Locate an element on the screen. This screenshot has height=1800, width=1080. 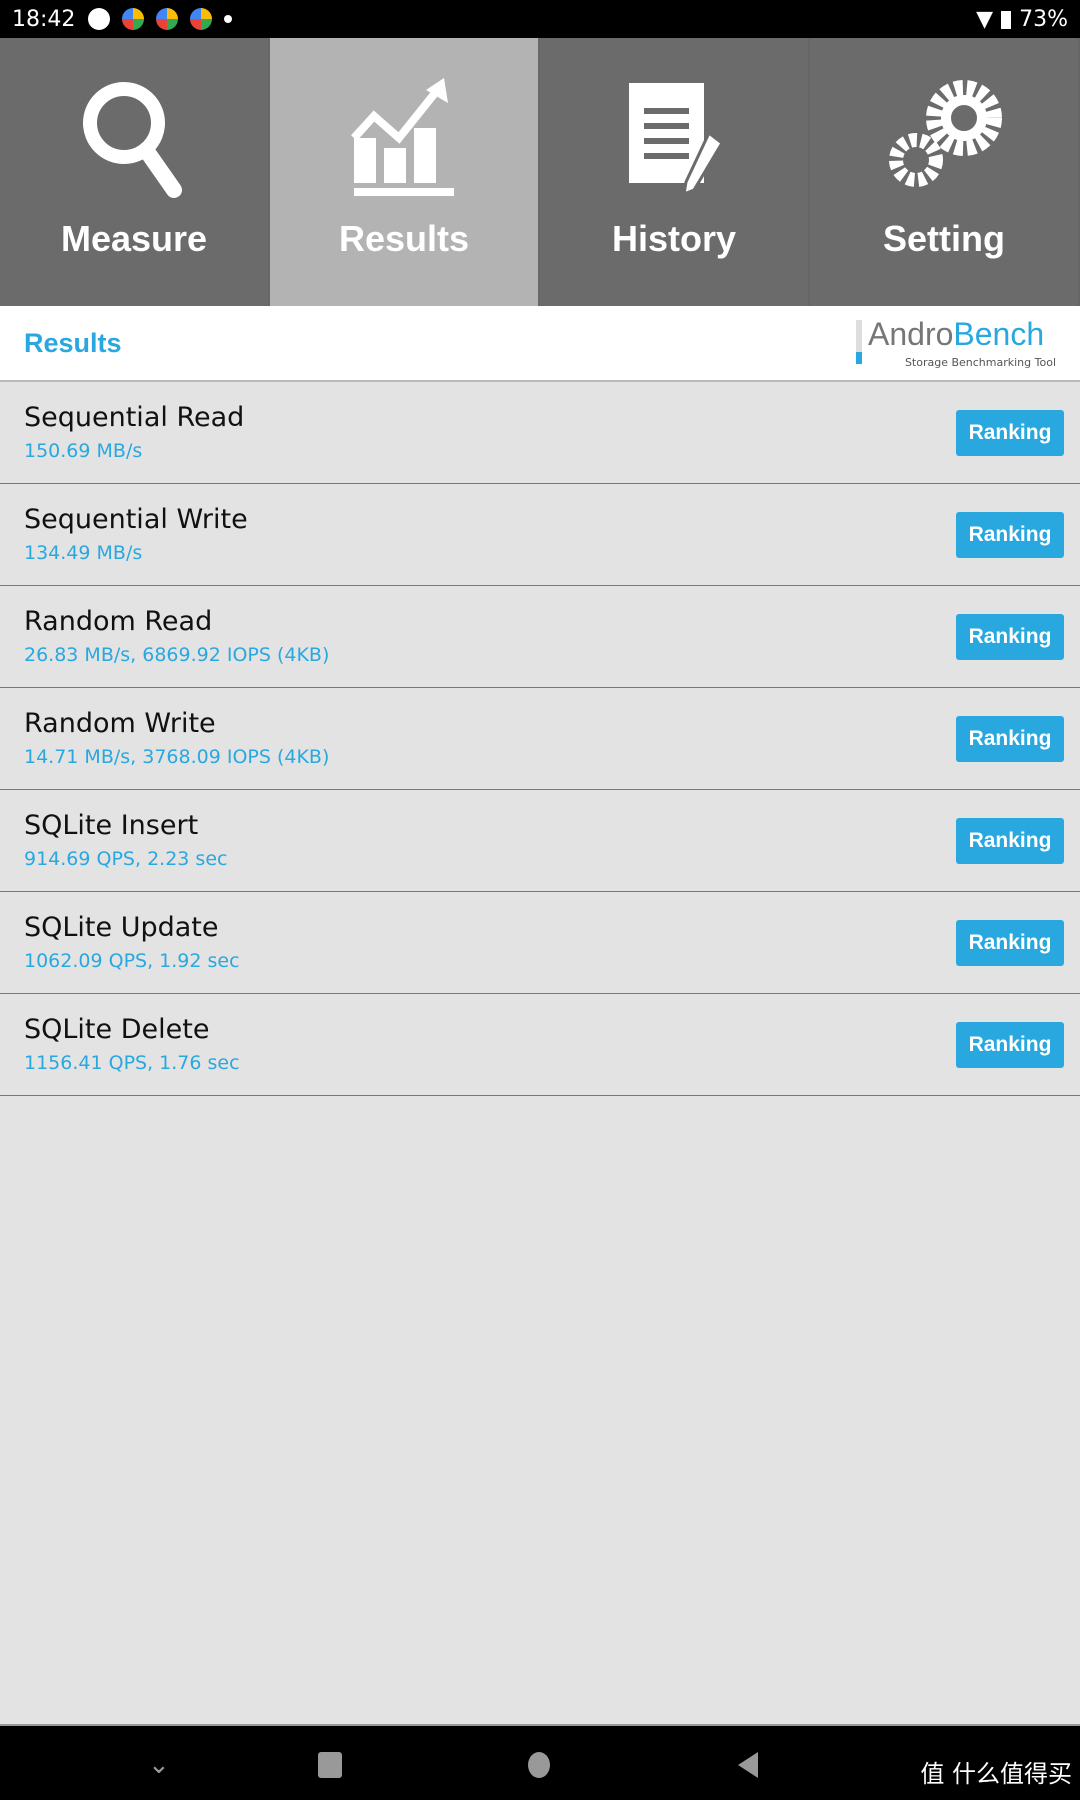
more-dot-icon is located at coordinates (228, 19).